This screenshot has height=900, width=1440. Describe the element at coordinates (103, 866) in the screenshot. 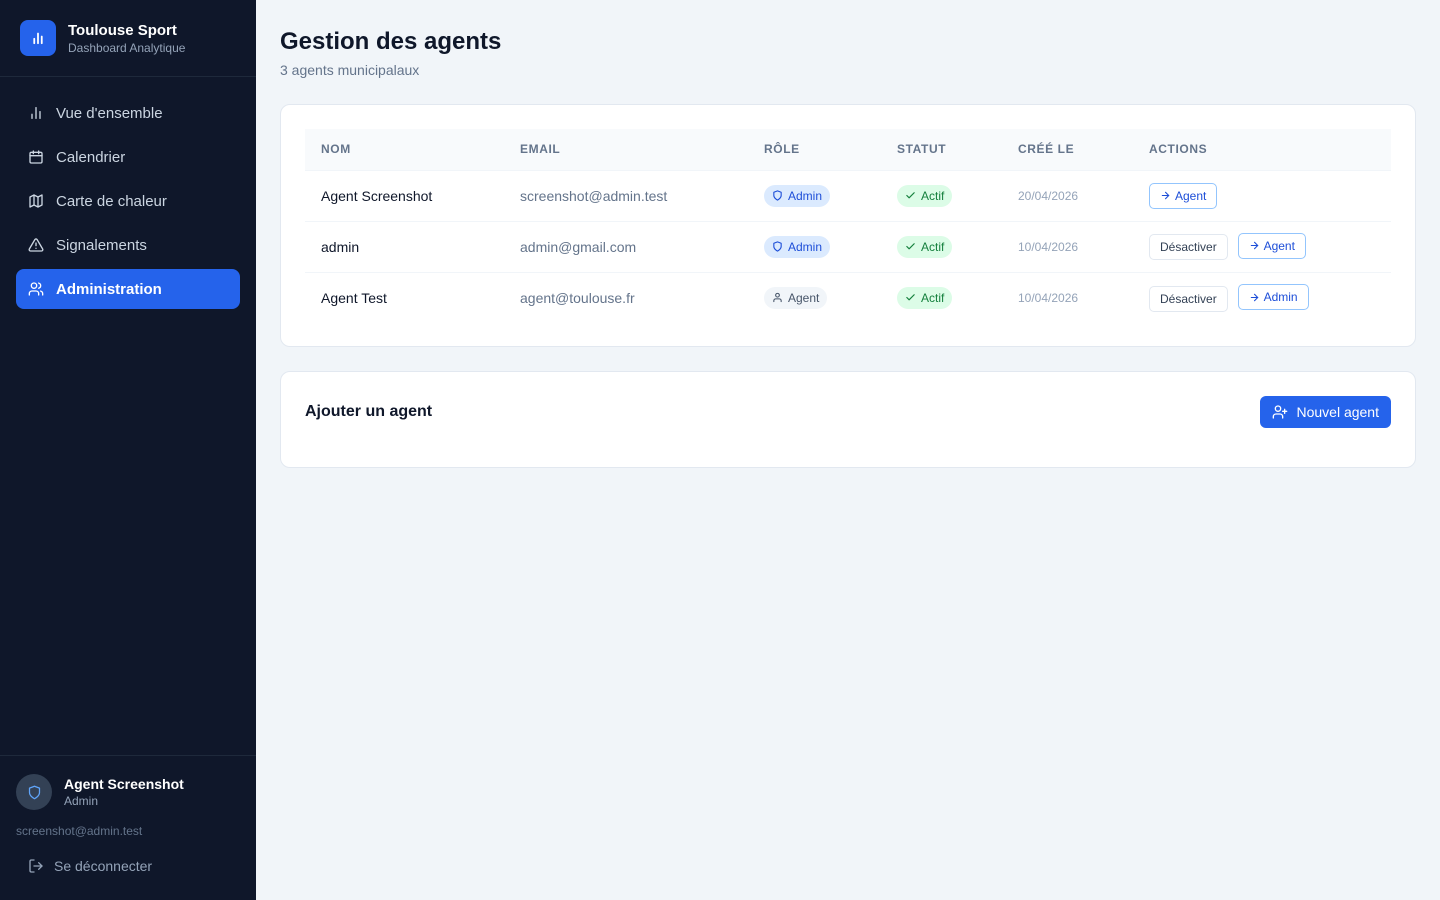

I see `logout-label: Se déconnecter` at that location.